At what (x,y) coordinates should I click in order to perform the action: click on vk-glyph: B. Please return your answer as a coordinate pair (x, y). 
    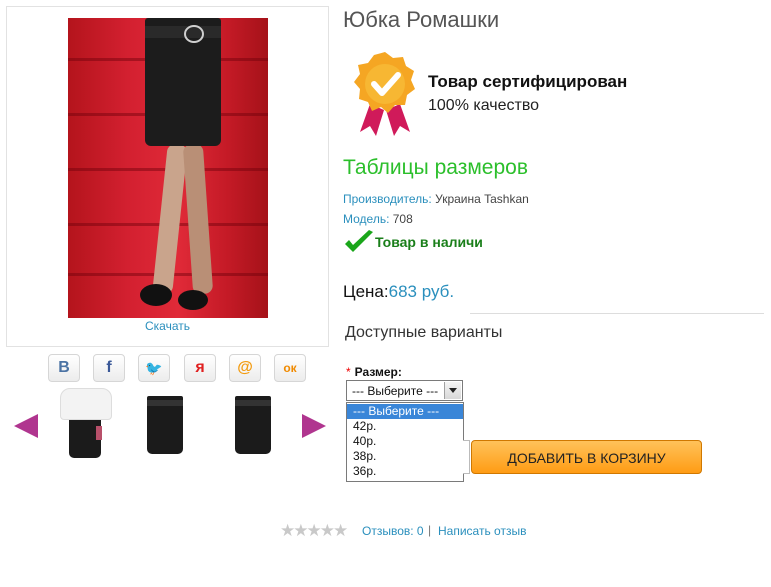
    Looking at the image, I should click on (64, 367).